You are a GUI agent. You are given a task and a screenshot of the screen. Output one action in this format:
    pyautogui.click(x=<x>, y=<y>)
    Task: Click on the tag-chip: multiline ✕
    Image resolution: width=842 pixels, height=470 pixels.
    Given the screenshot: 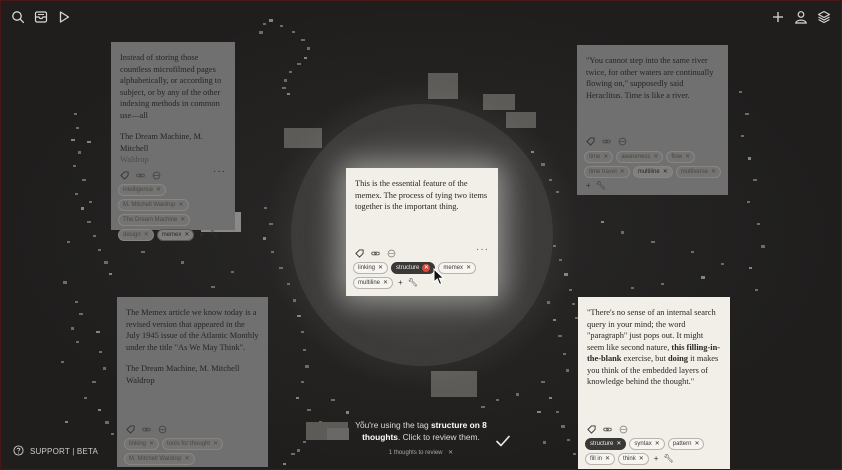 What is the action you would take?
    pyautogui.click(x=373, y=283)
    